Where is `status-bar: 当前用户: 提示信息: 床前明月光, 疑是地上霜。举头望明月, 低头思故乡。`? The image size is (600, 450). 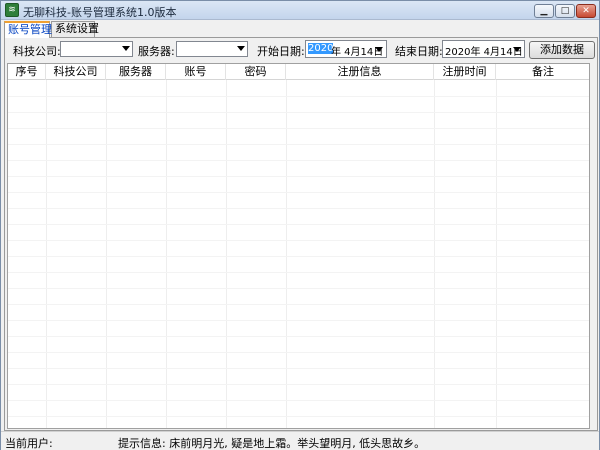 status-bar: 当前用户: 提示信息: 床前明月光, 疑是地上霜。举头望明月, 低头思故乡。 is located at coordinates (300, 440).